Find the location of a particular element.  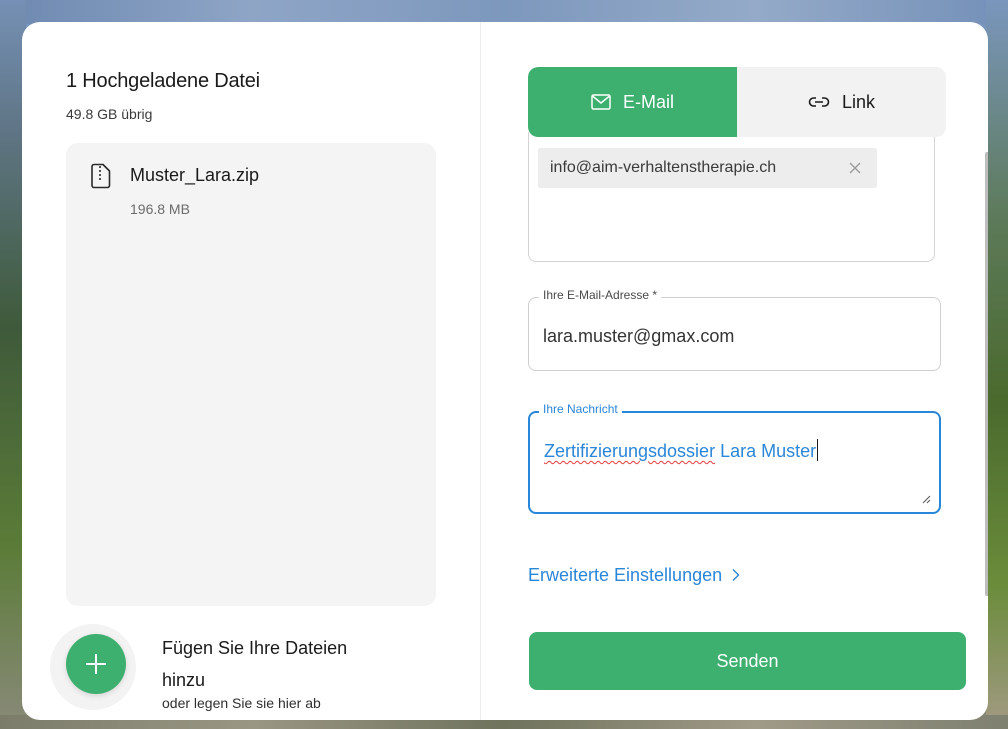

uploaded-files-title: 1 Hochgeladene Datei is located at coordinates (163, 81).